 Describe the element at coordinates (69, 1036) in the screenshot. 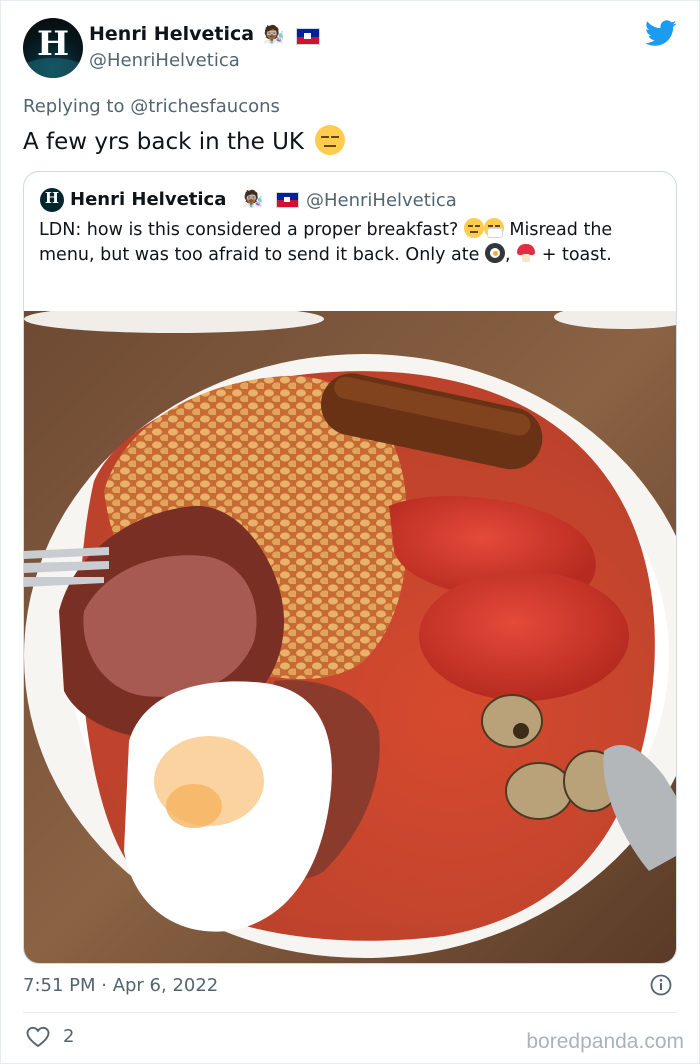

I see `like-count: 2` at that location.